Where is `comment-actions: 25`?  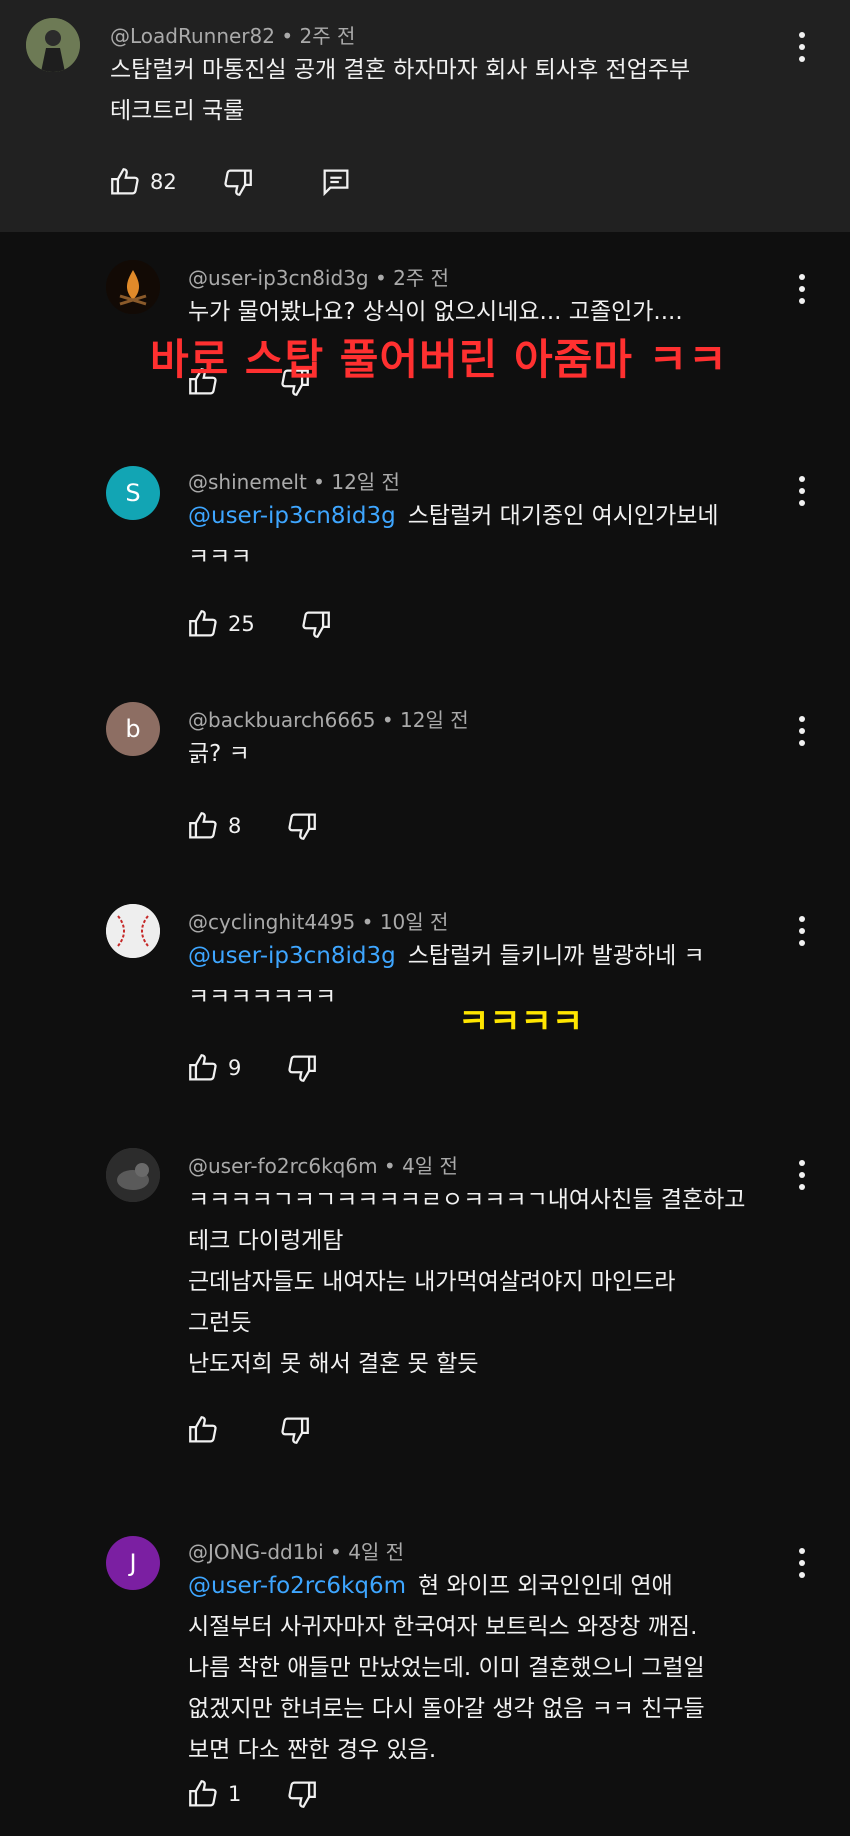 comment-actions: 25 is located at coordinates (259, 624).